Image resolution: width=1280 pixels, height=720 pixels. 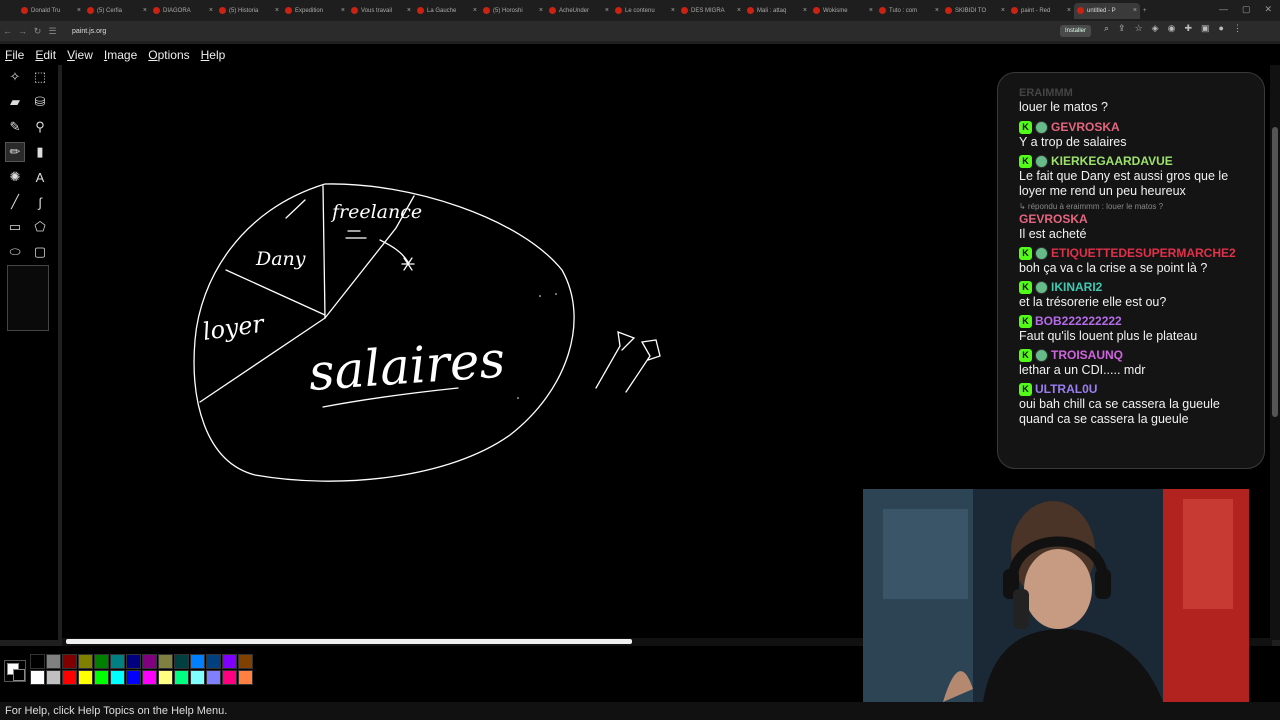 I want to click on browser-tab: Wokisme ×, so click(x=843, y=11).